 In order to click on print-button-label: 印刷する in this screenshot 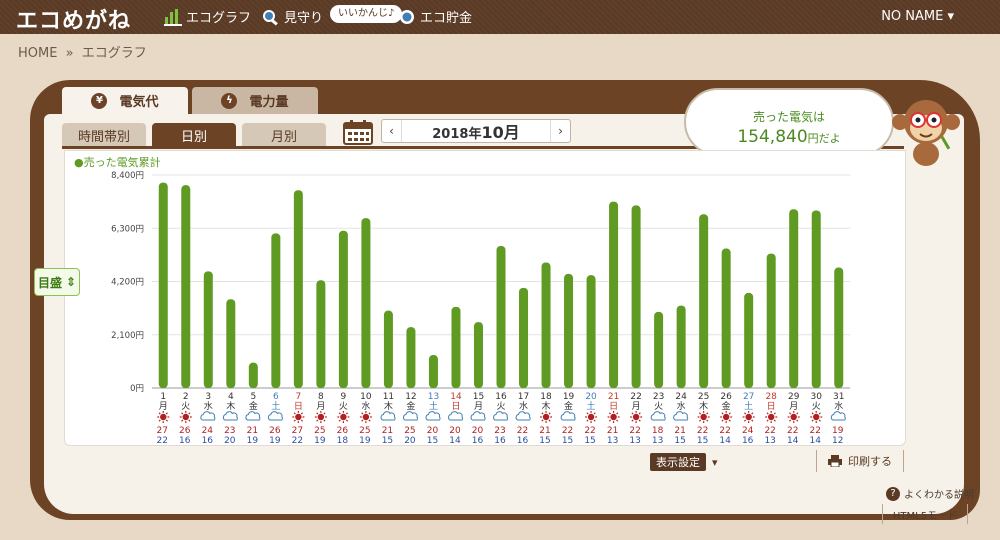, I will do `click(870, 461)`.